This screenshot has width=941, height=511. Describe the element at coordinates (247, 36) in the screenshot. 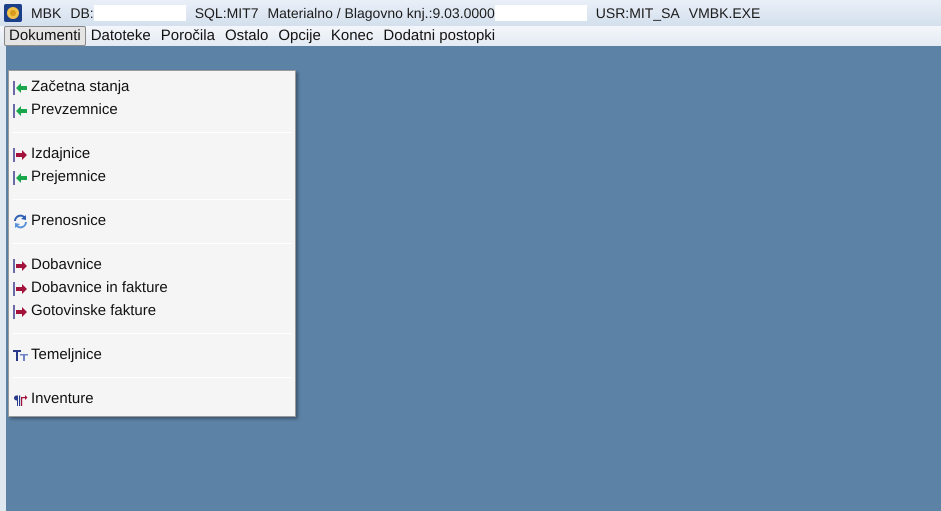

I see `menu-item: Ostalo` at that location.